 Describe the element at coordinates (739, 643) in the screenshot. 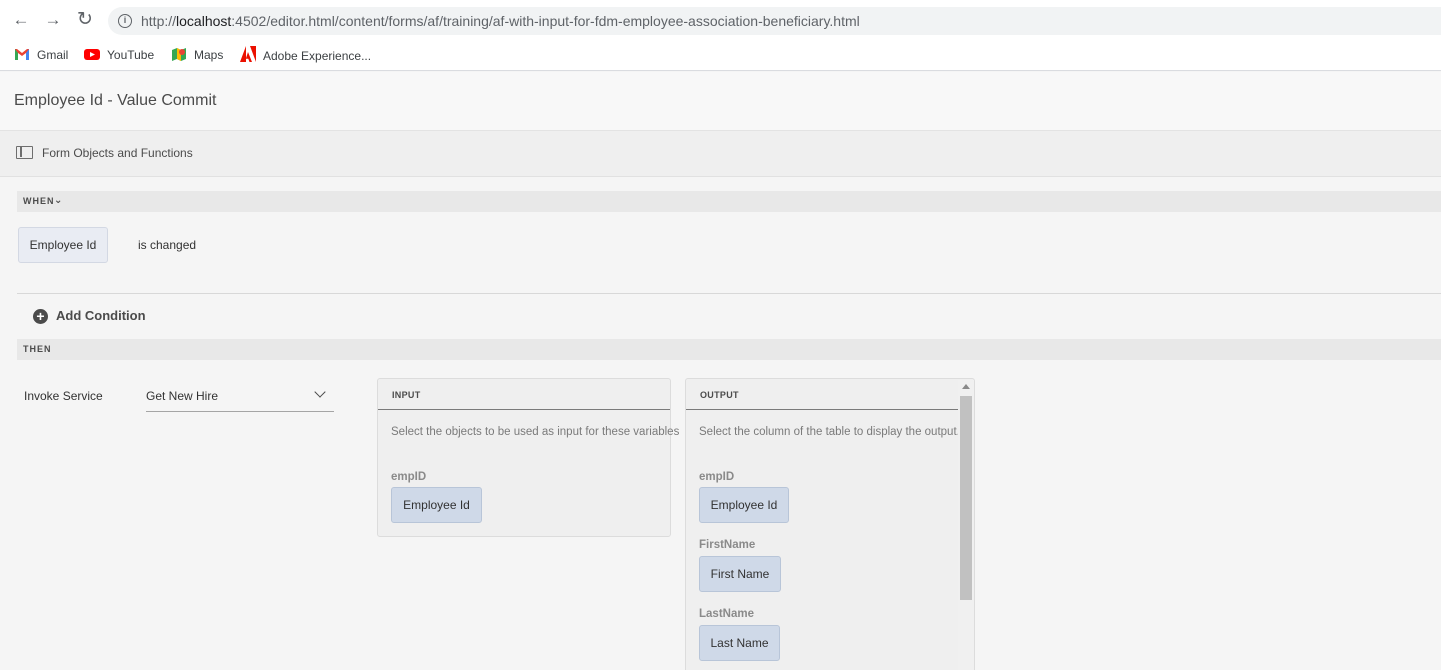

I see `output-variable-token: Last Name` at that location.